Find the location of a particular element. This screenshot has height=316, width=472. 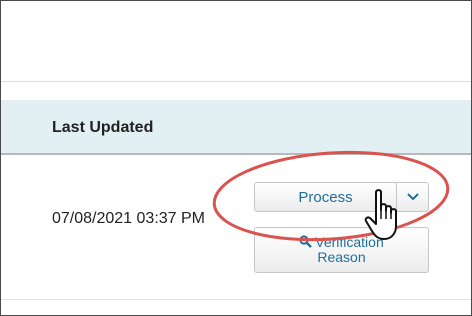

verification-reason-label: Verification Reason is located at coordinates (341, 249).